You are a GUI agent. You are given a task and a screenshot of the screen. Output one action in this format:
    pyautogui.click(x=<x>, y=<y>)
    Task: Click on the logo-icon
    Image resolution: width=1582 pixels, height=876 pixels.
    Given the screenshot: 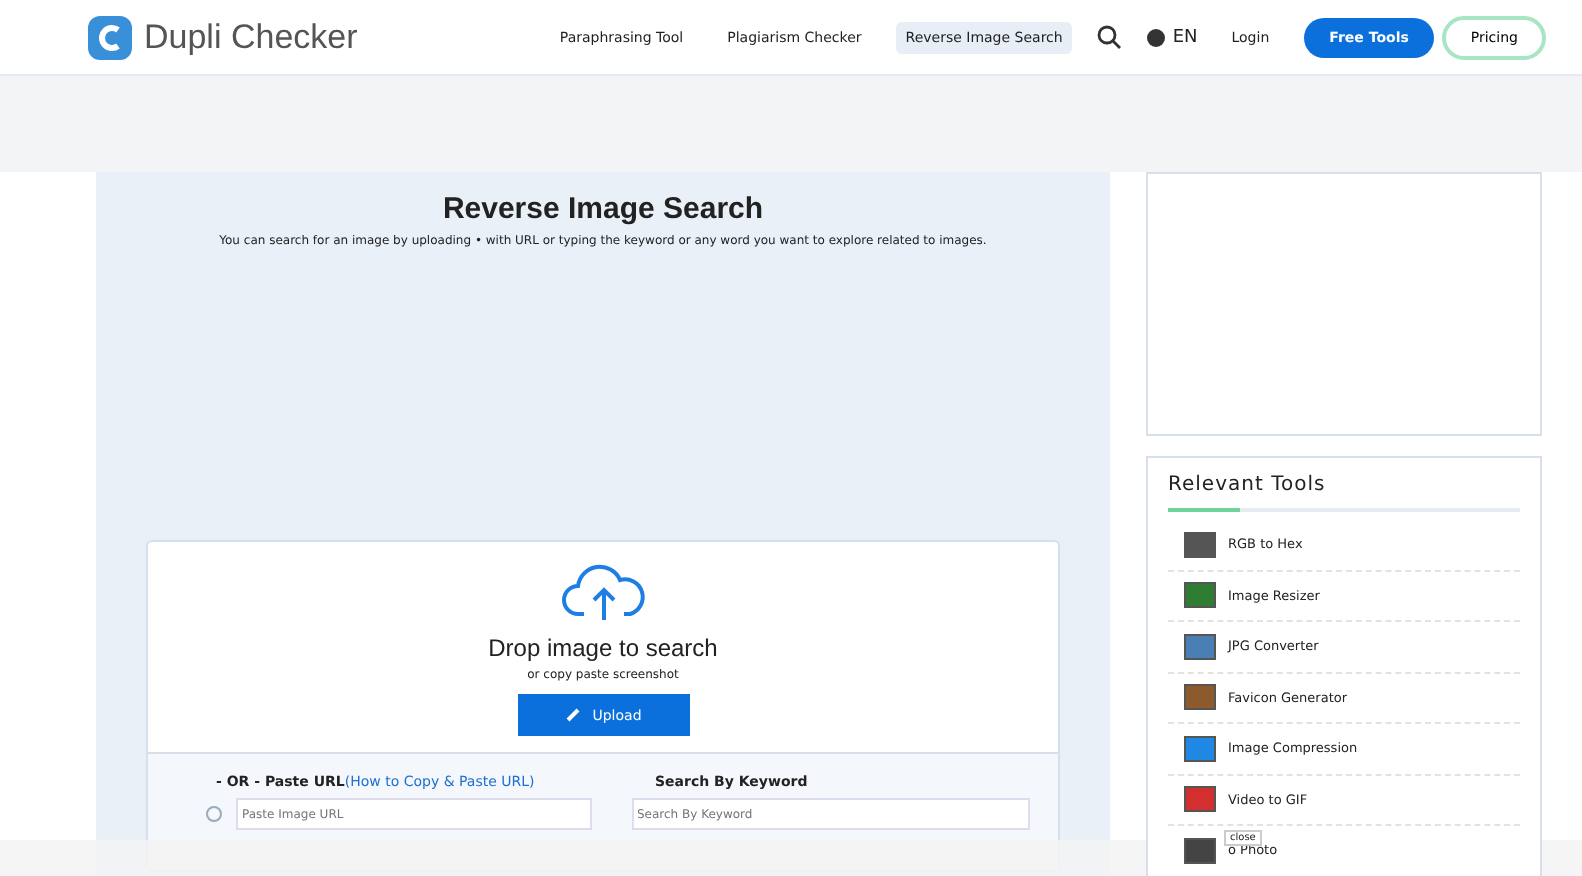 What is the action you would take?
    pyautogui.click(x=110, y=37)
    